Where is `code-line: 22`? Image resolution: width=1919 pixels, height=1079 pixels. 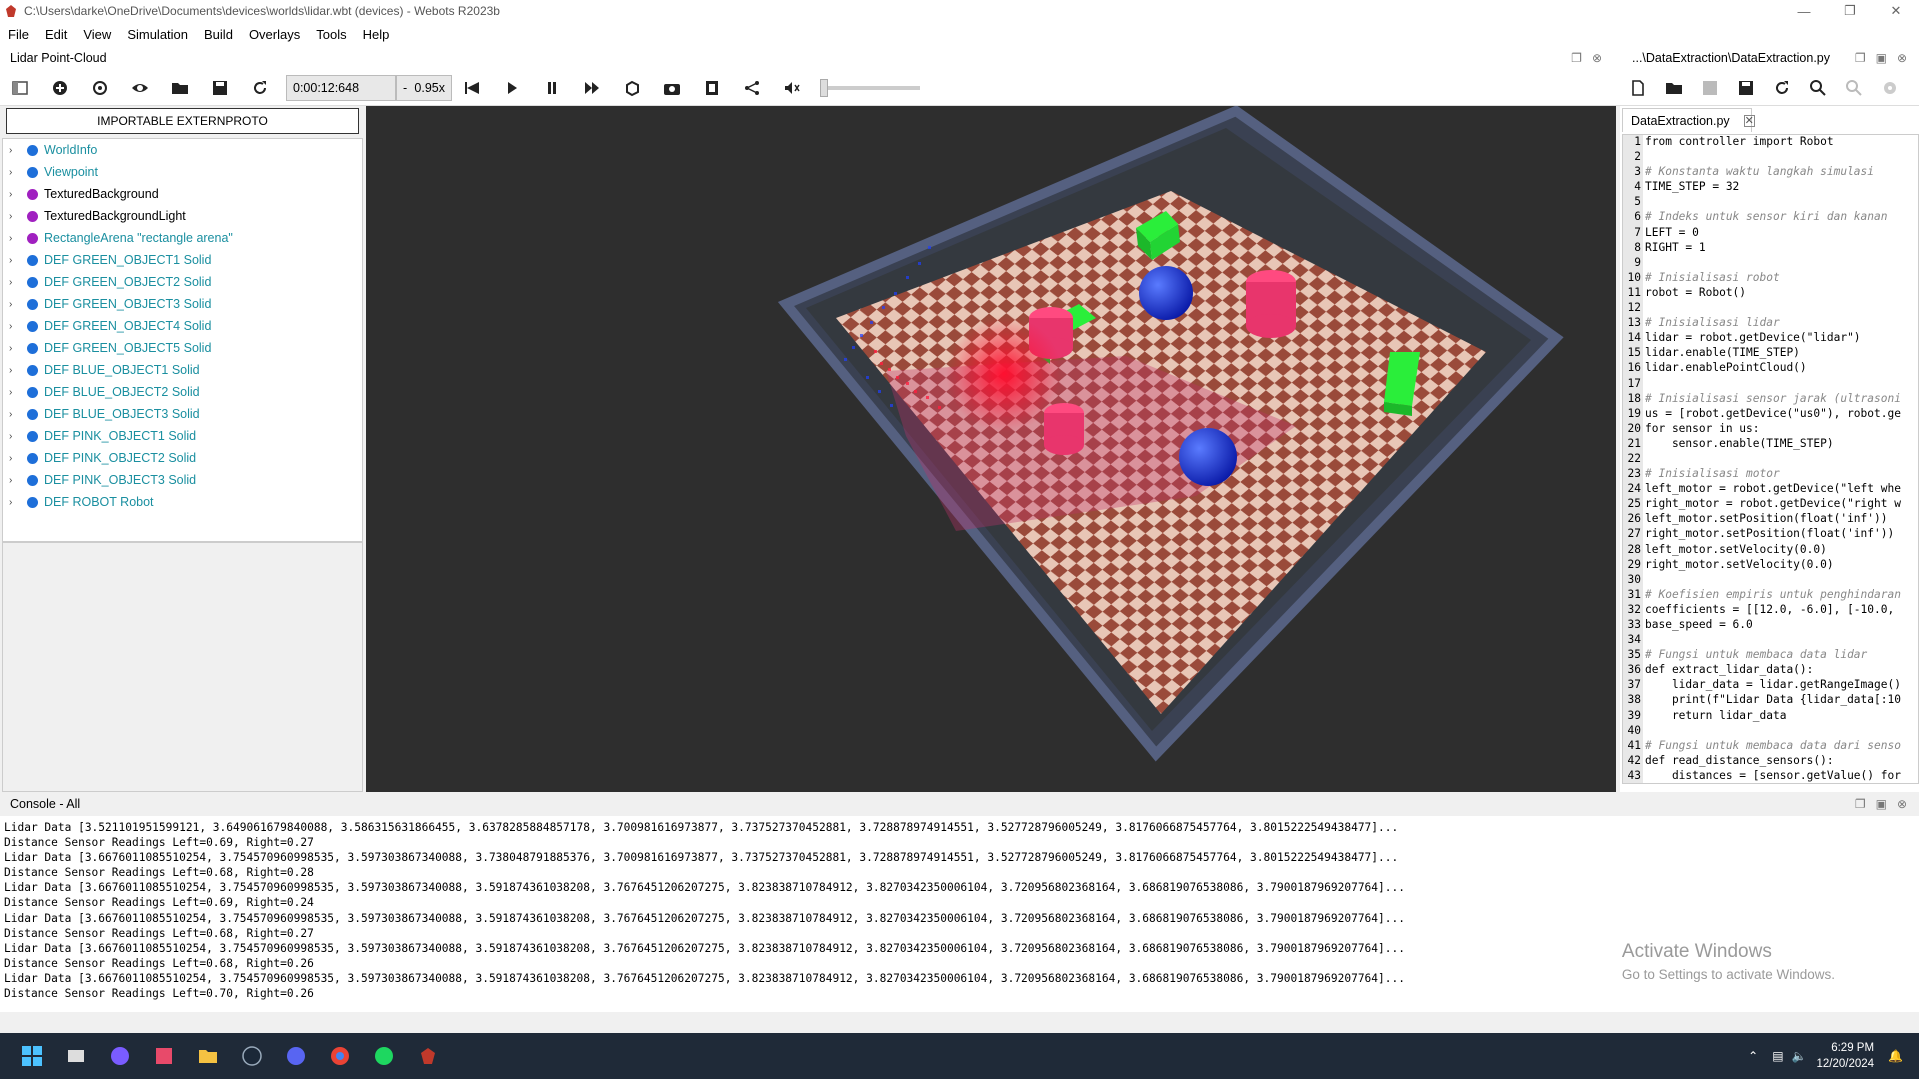 code-line: 22 is located at coordinates (1770, 459).